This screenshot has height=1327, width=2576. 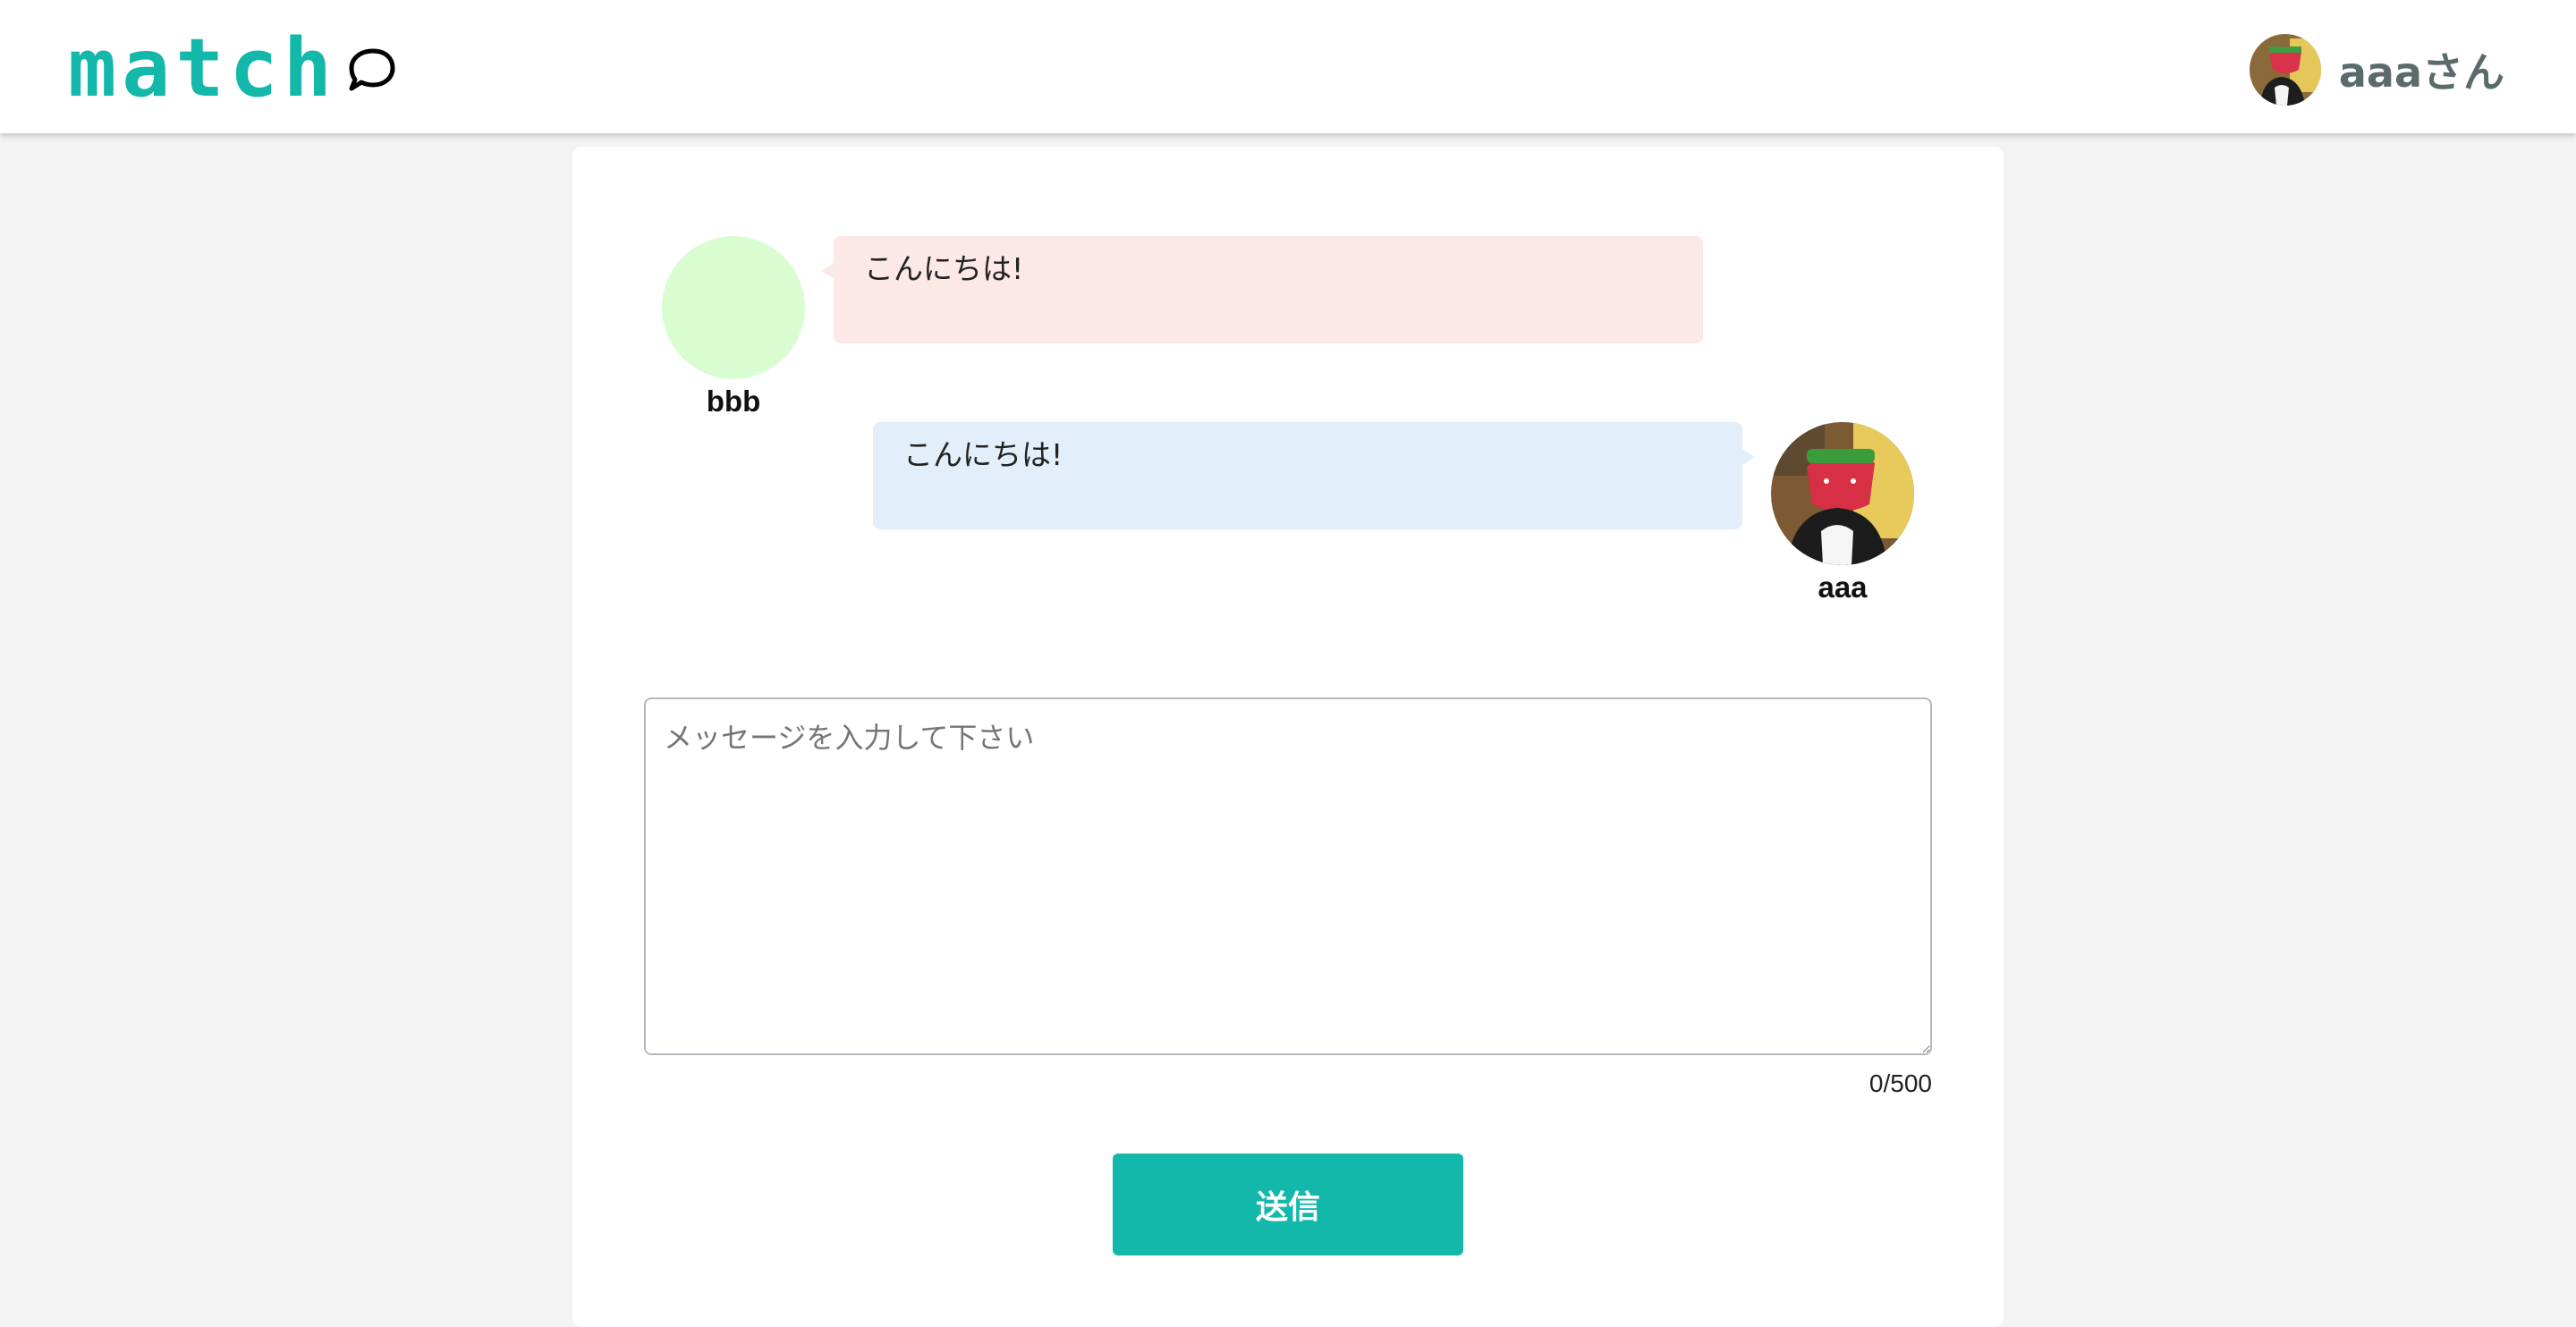 I want to click on logo-text: match, so click(x=202, y=68).